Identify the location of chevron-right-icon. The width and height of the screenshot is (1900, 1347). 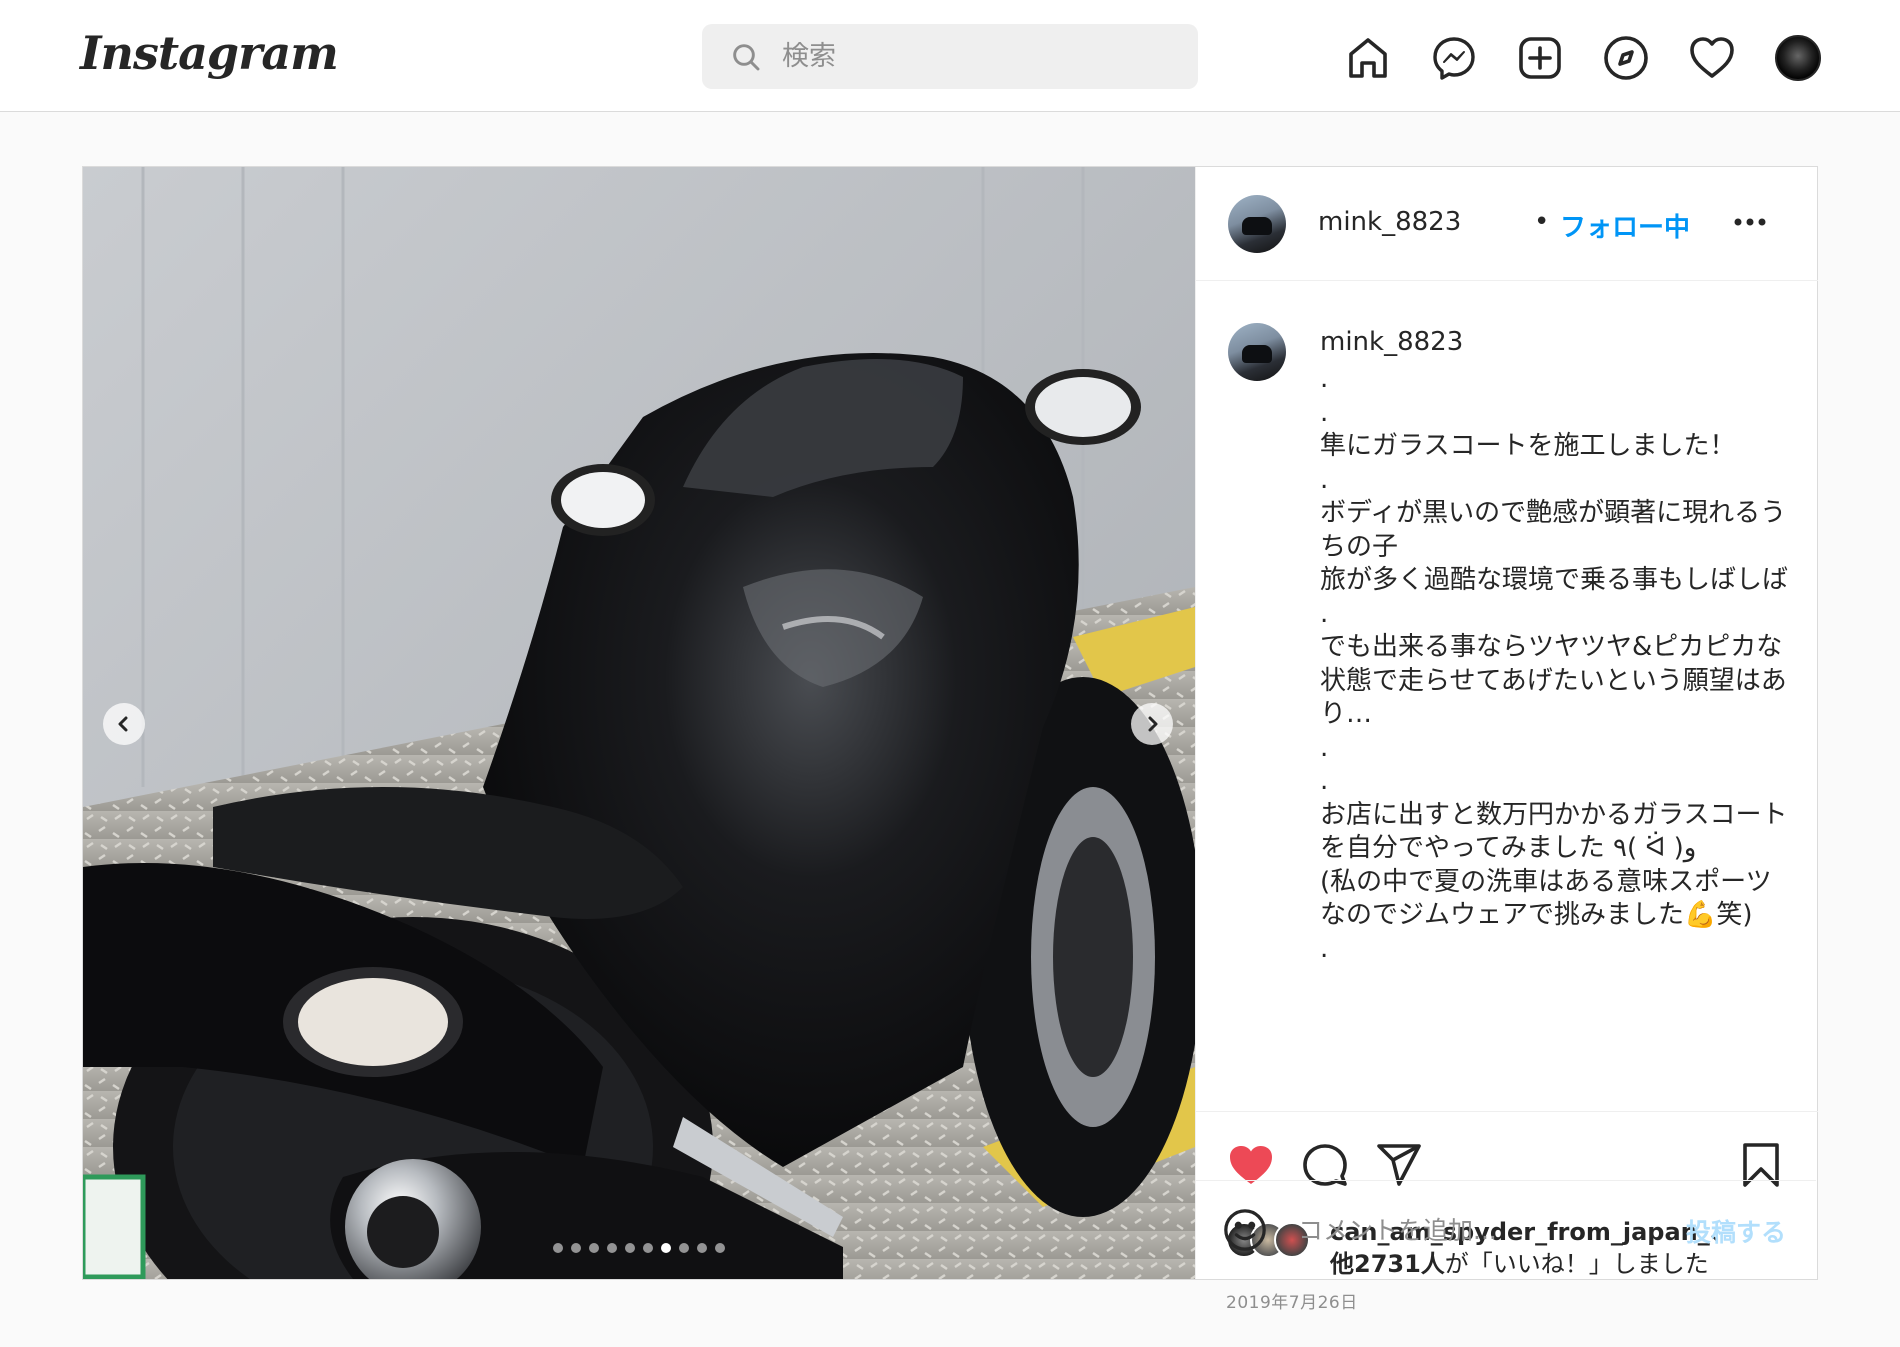
(1153, 724).